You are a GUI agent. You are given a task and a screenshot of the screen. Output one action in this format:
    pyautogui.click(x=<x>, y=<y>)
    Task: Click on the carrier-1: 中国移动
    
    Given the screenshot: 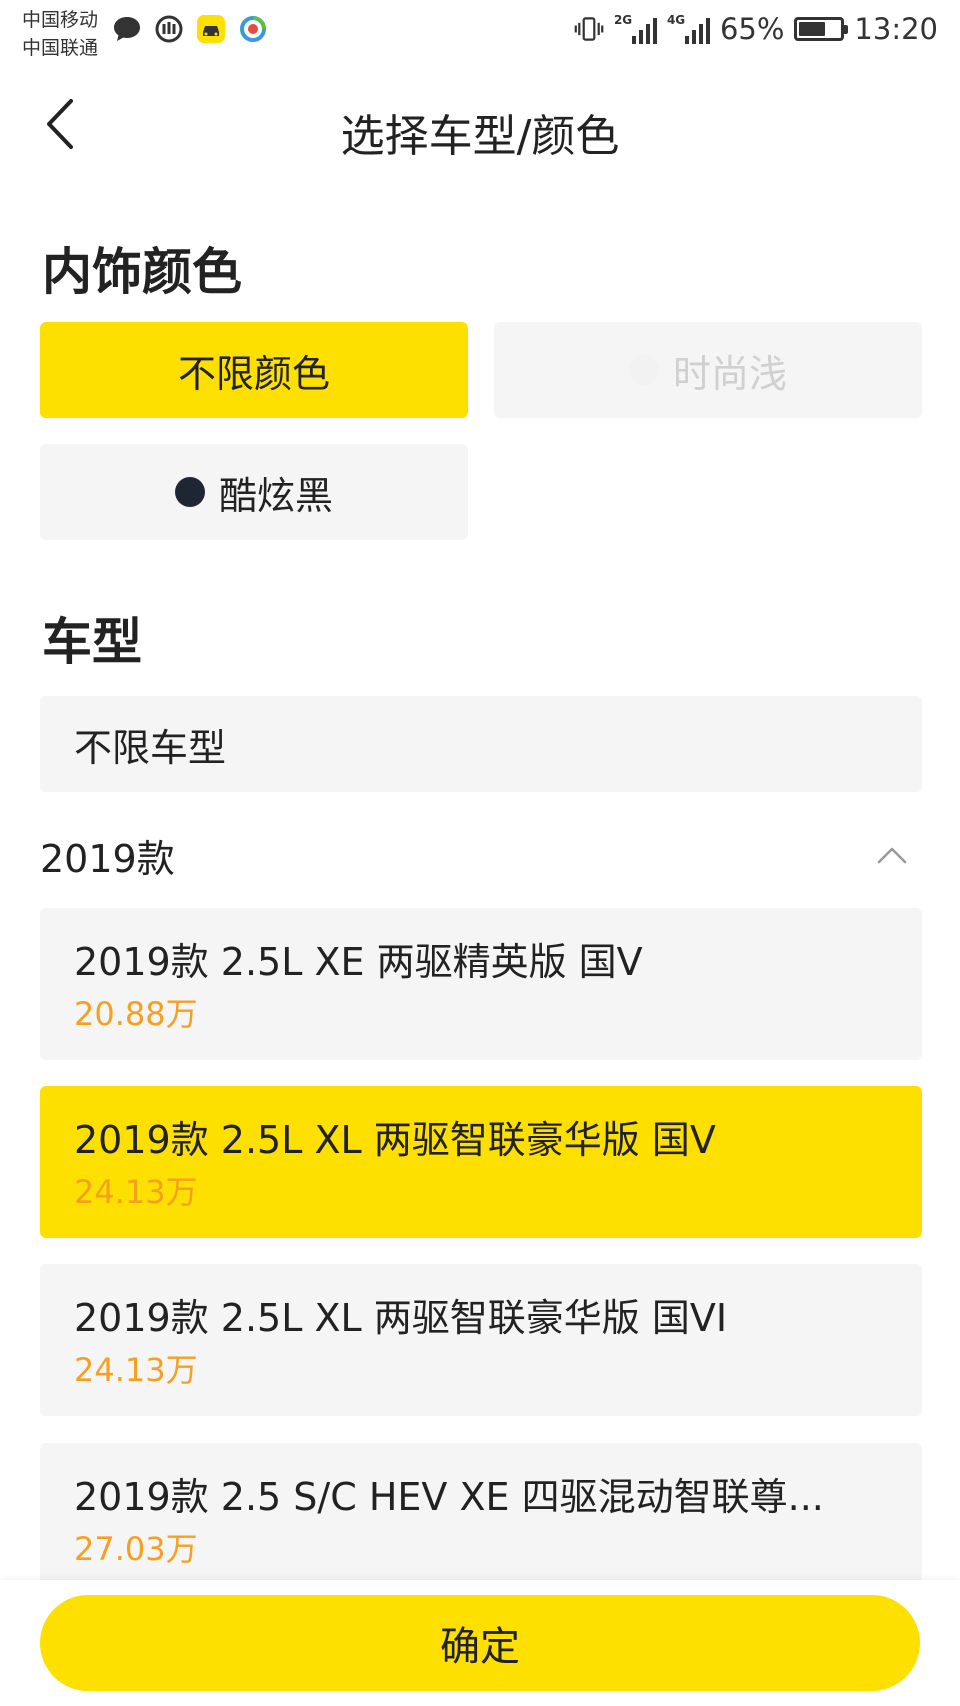 What is the action you would take?
    pyautogui.click(x=60, y=20)
    